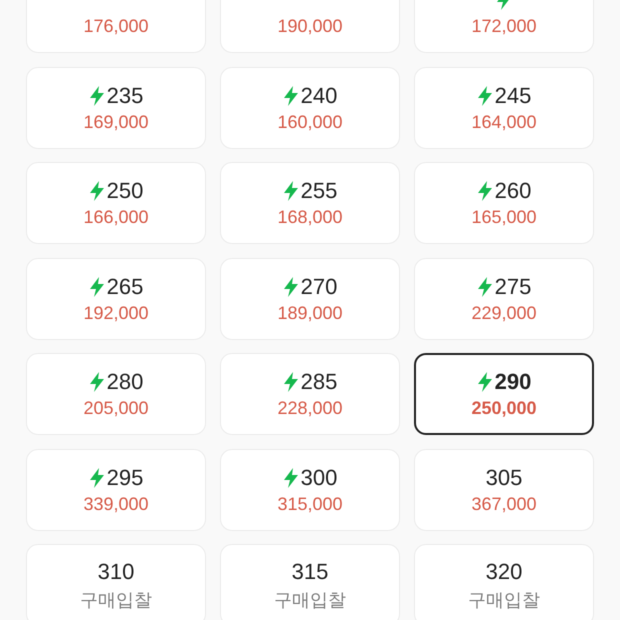  I want to click on size-option: 275 229,000, so click(504, 299).